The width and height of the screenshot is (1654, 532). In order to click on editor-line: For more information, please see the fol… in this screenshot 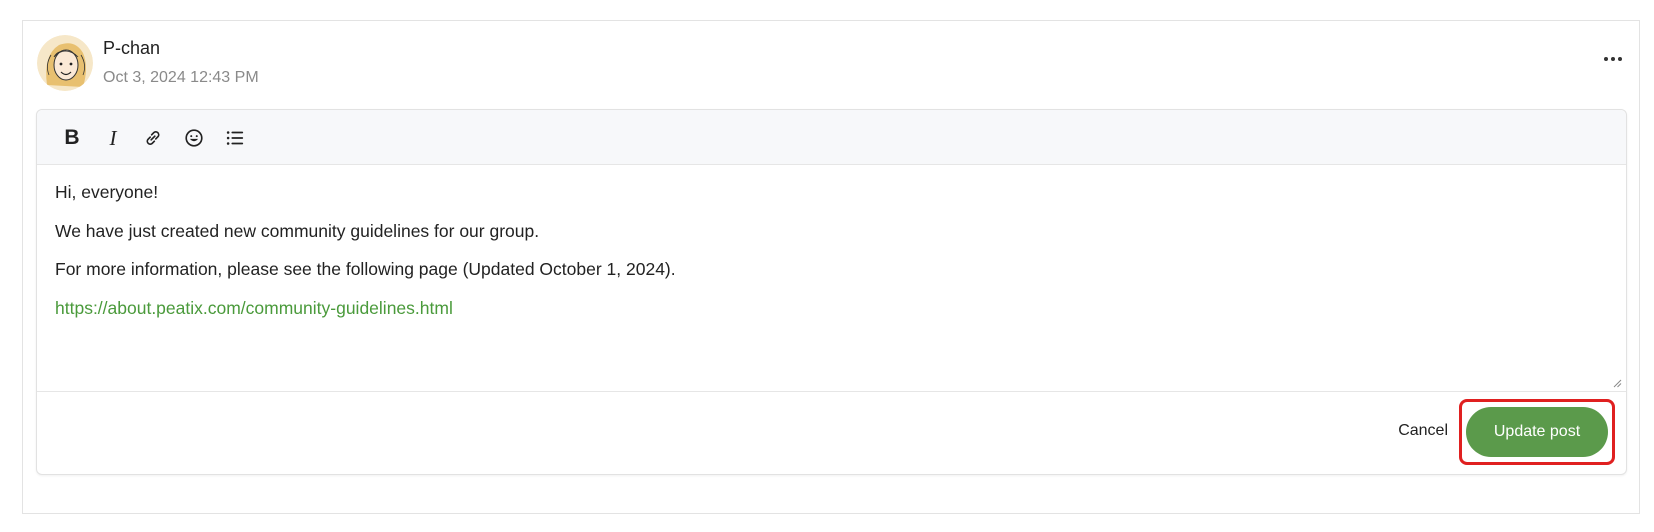, I will do `click(365, 269)`.